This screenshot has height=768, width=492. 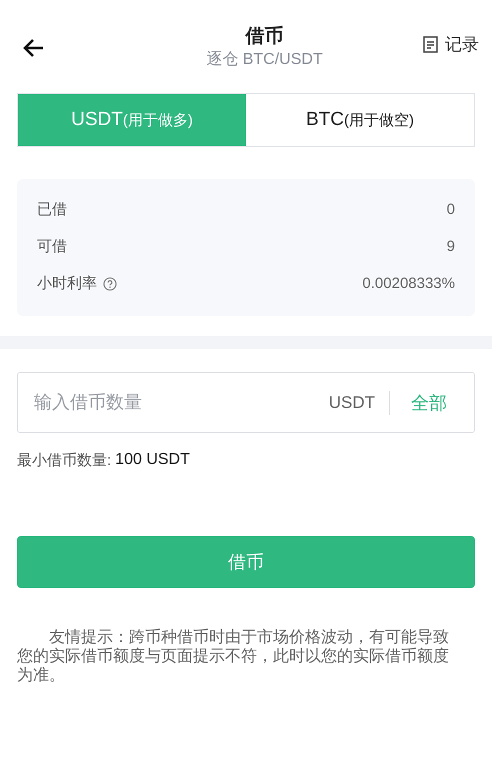 What do you see at coordinates (450, 246) in the screenshot?
I see `stat-value: 9` at bounding box center [450, 246].